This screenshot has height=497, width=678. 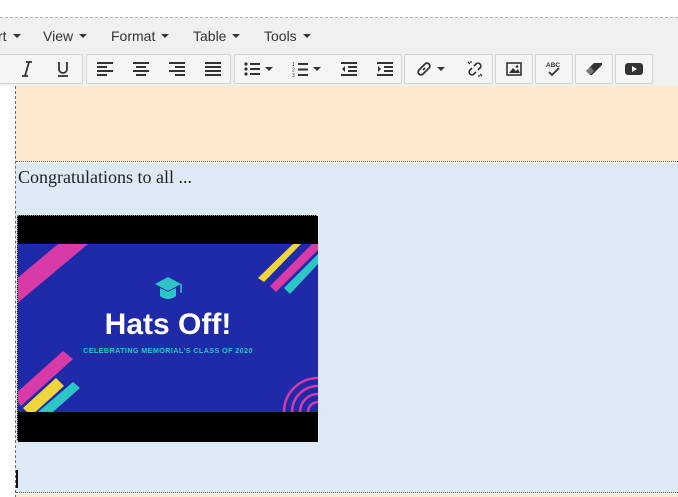 I want to click on menubar: rt View Format Table Tools, so click(x=339, y=35).